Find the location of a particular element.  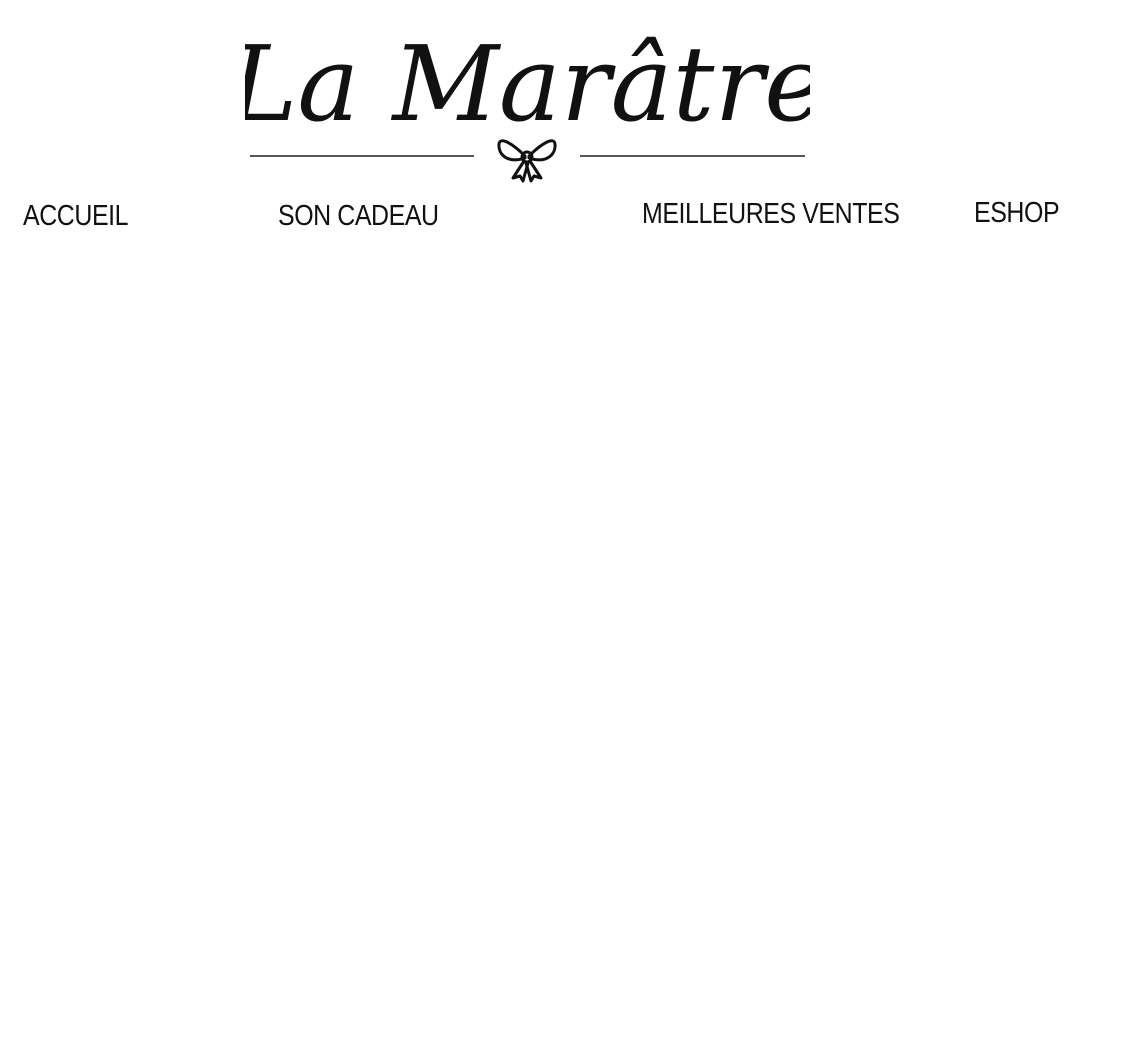

nav-link-eshop: ESHOP is located at coordinates (1017, 213).